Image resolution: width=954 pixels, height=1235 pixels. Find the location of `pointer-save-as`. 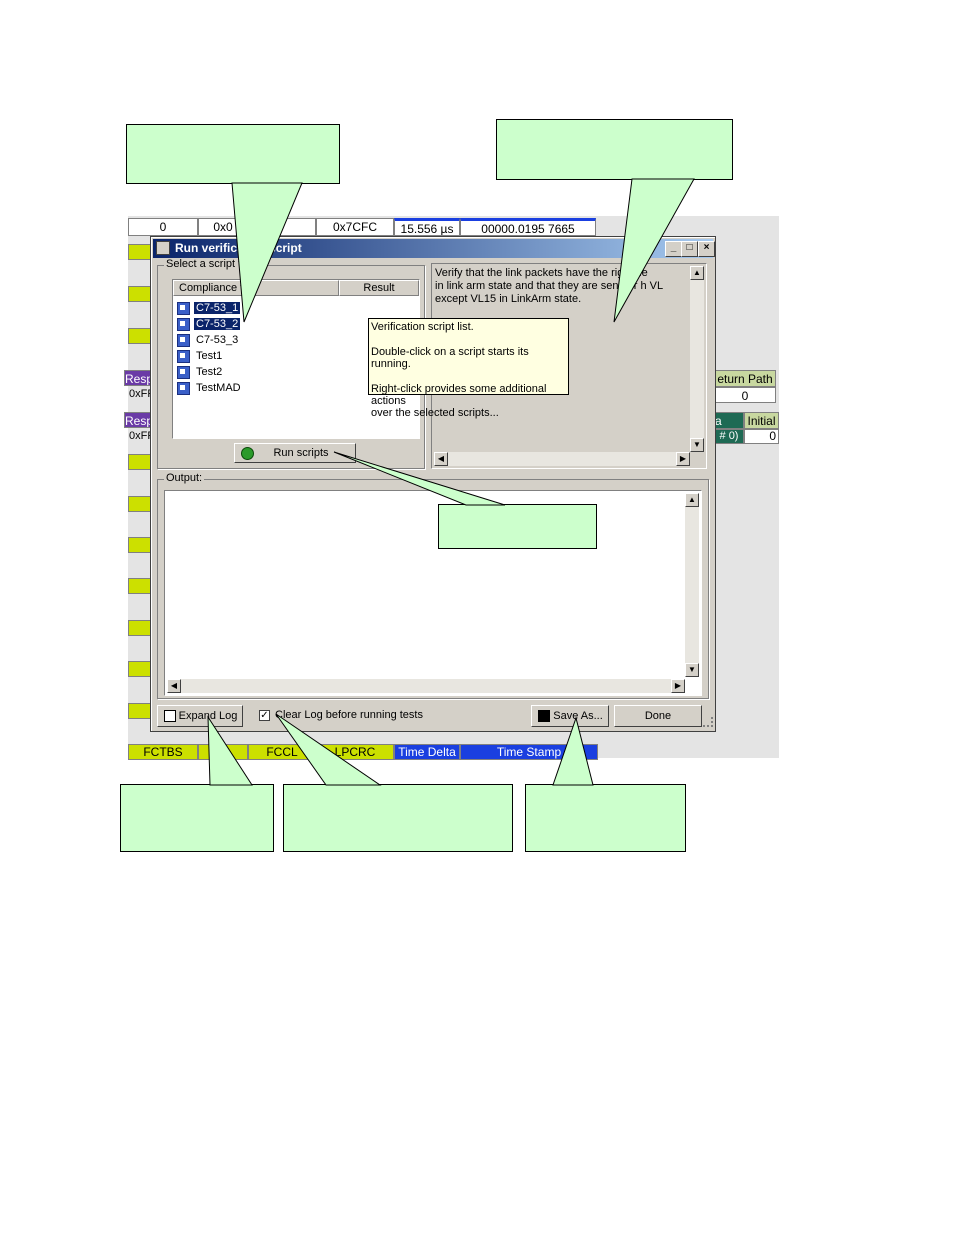

pointer-save-as is located at coordinates (573, 751).